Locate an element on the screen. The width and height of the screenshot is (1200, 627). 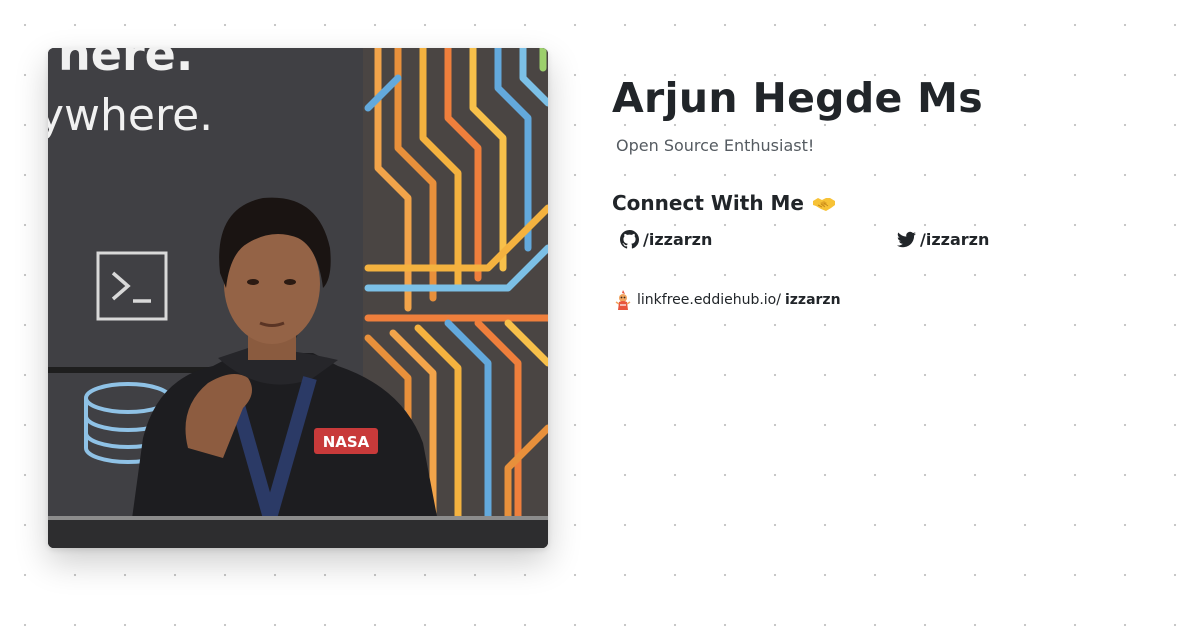
linkfree-link: linkfree.eddiehub.io/ izzarzn is located at coordinates (727, 300).